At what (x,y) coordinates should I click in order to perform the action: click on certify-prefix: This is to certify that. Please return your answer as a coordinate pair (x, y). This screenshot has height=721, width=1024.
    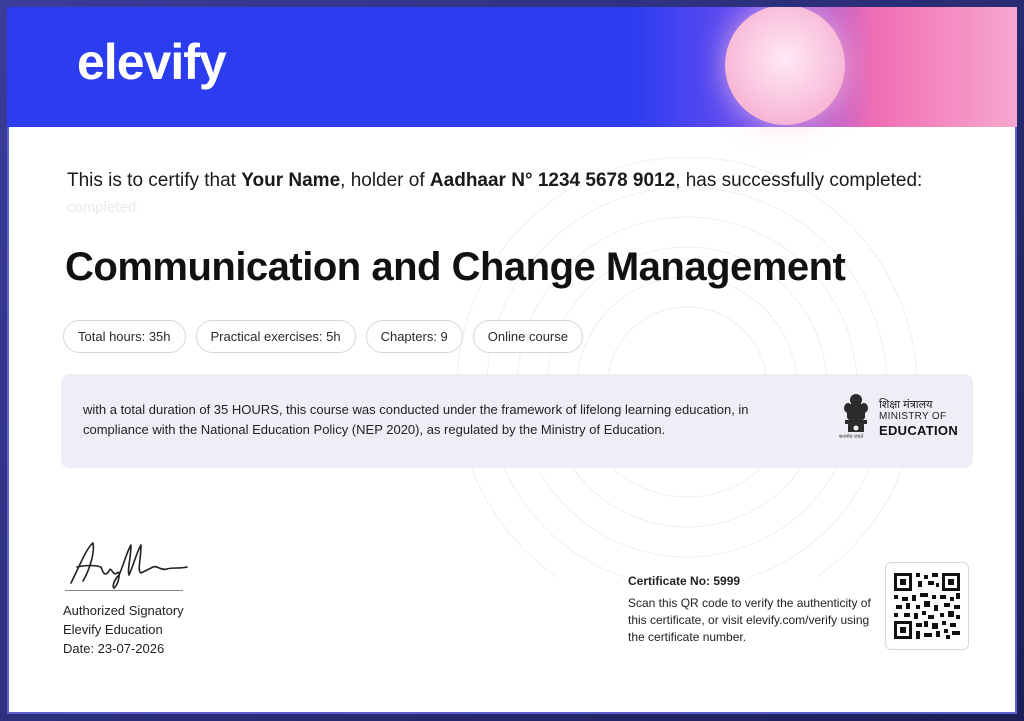
    Looking at the image, I should click on (154, 180).